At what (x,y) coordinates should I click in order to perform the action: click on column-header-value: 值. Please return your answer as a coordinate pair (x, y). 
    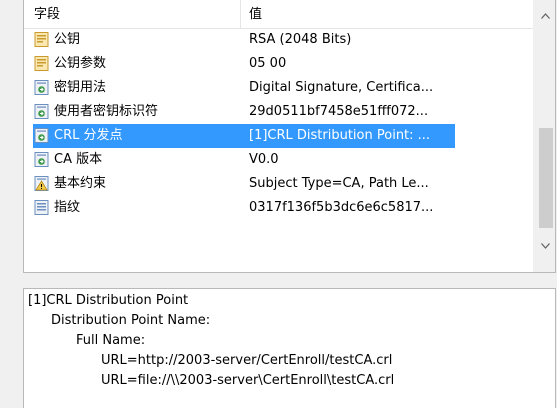
    Looking at the image, I should click on (255, 14).